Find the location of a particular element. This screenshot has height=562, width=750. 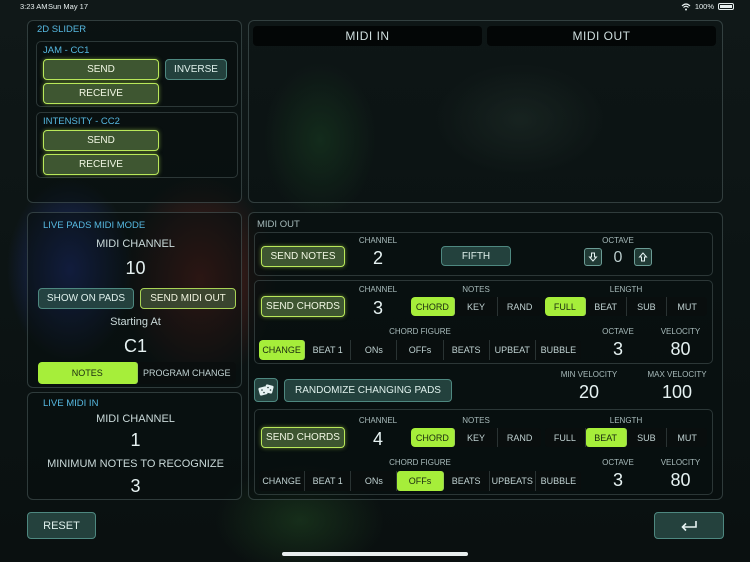

max-velocity-value: 100 is located at coordinates (677, 392).